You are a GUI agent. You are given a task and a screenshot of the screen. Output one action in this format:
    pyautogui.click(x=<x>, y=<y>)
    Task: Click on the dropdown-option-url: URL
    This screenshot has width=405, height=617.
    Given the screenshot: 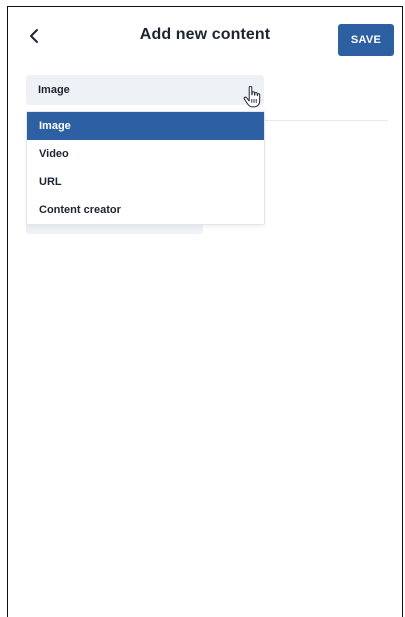 What is the action you would take?
    pyautogui.click(x=145, y=182)
    